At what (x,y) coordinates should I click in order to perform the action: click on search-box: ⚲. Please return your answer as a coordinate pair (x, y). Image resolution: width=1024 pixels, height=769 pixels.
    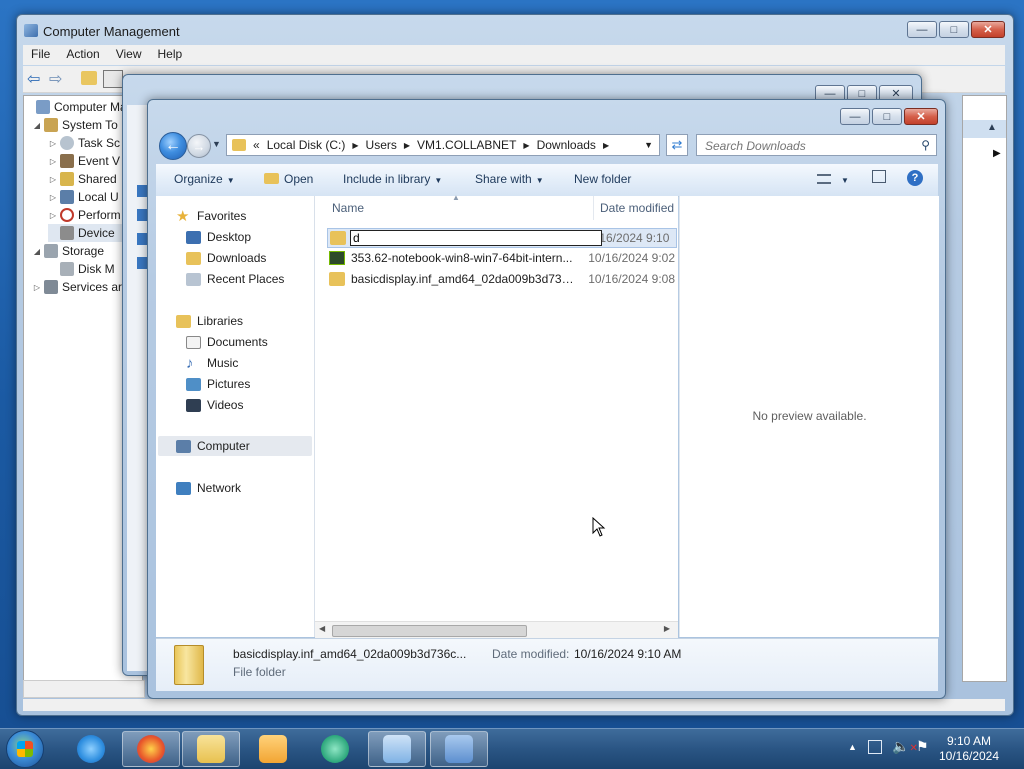
    Looking at the image, I should click on (816, 145).